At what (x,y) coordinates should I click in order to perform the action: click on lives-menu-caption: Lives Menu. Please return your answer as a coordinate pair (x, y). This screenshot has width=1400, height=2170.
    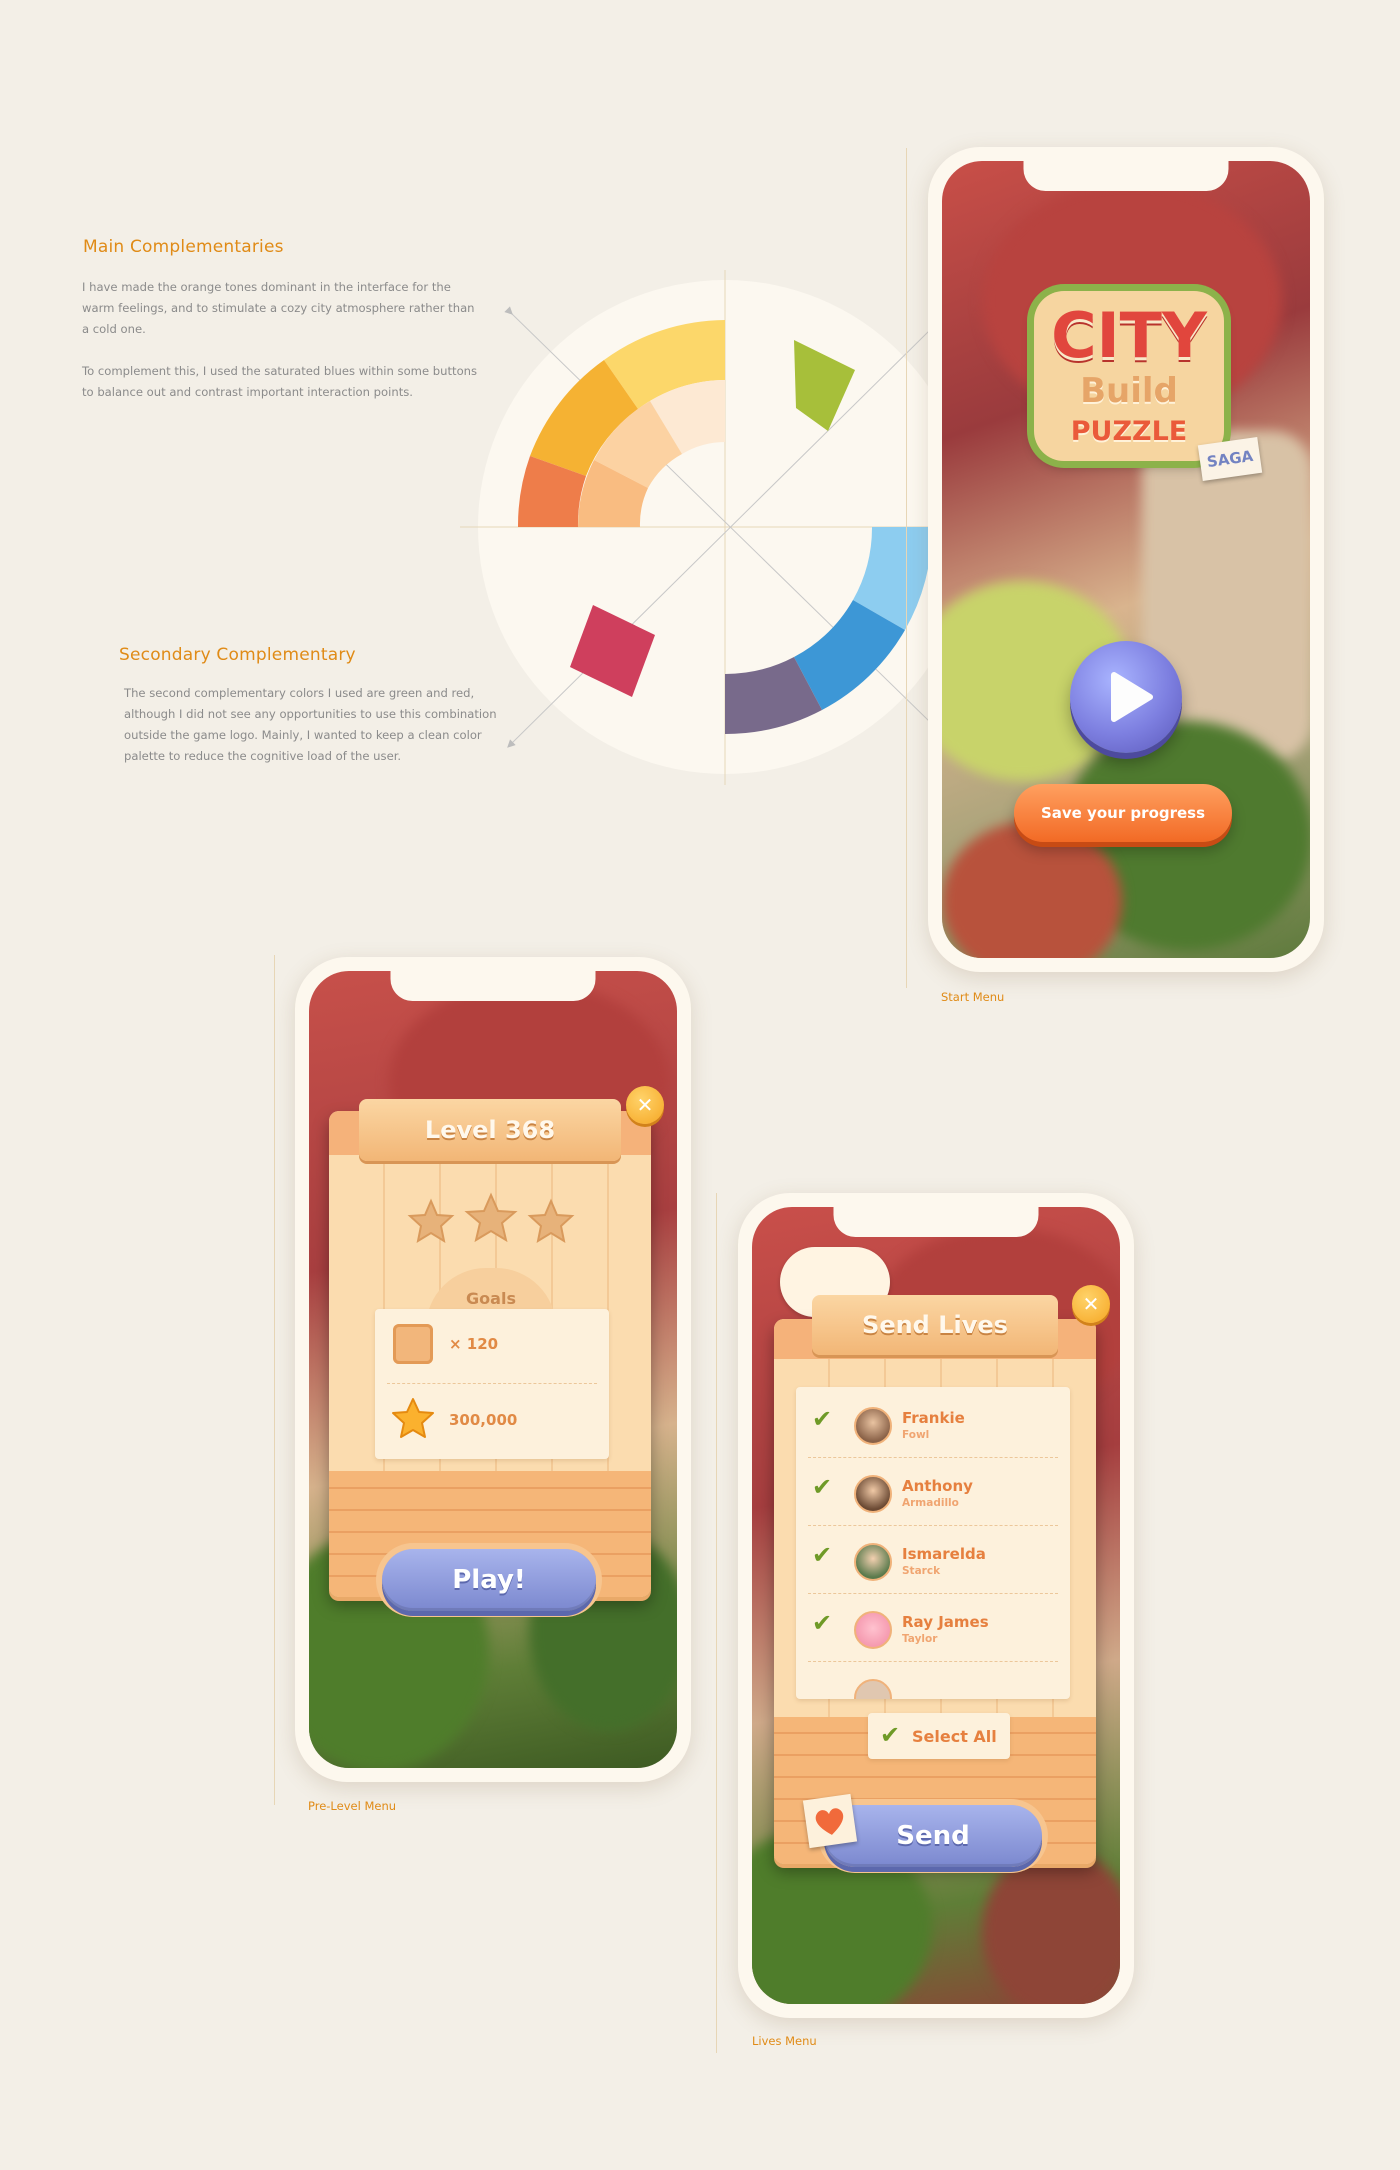
    Looking at the image, I should click on (784, 2041).